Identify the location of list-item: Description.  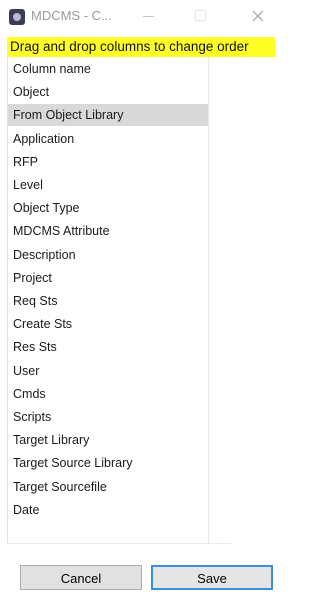
(108, 255).